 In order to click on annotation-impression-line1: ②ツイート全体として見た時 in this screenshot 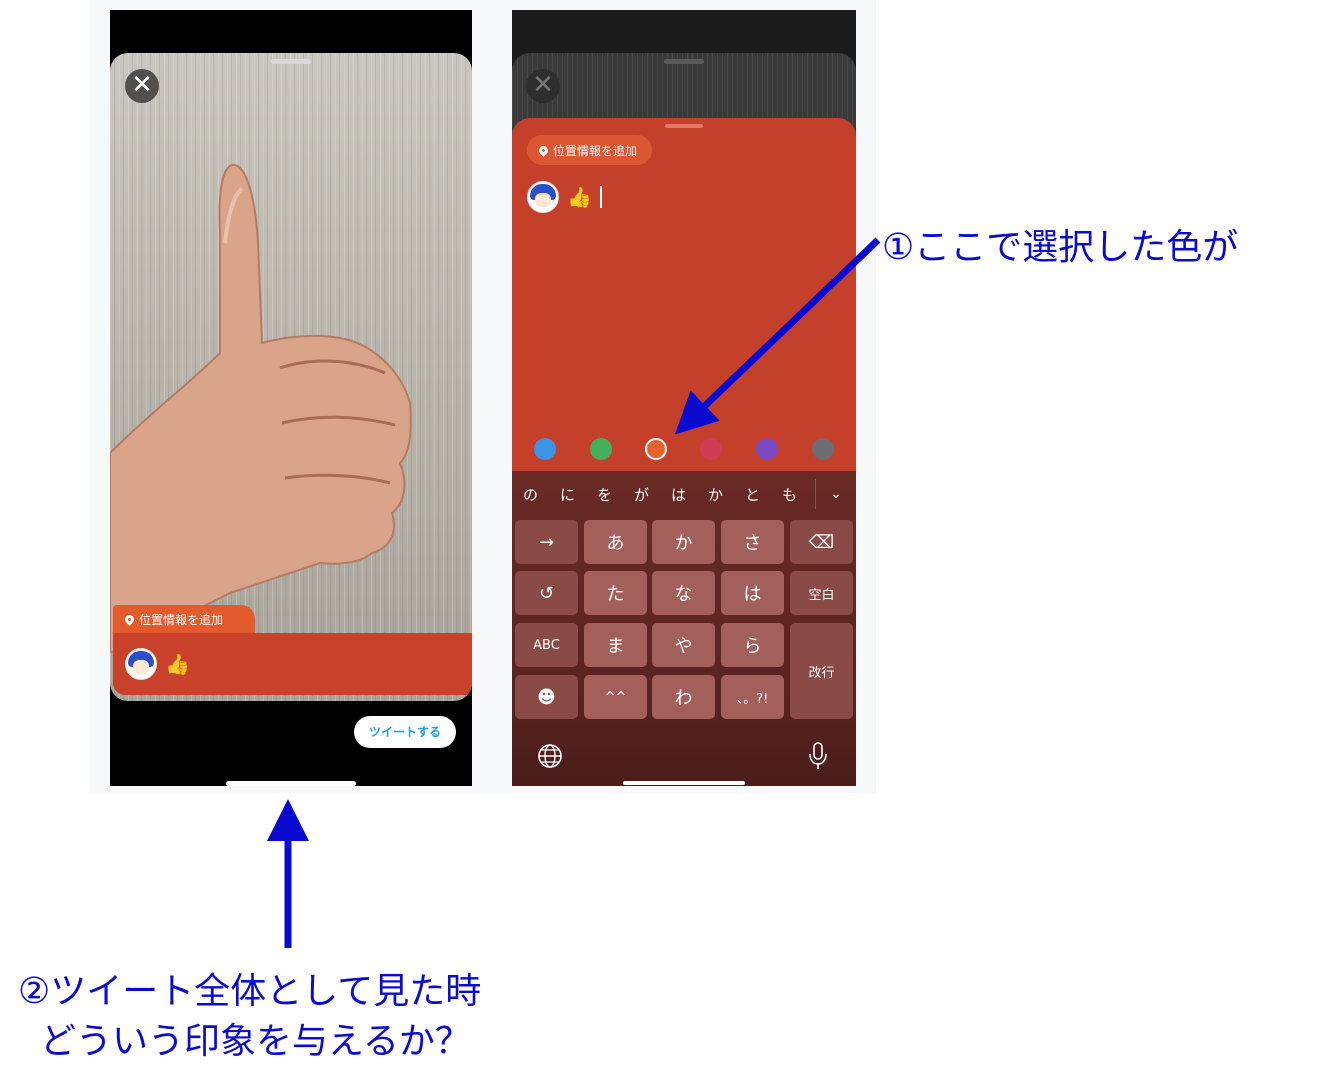, I will do `click(250, 991)`.